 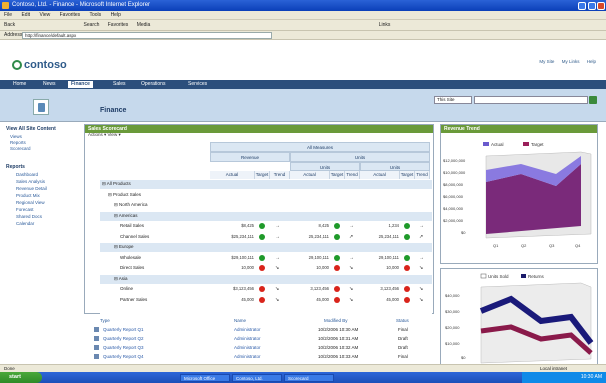 What do you see at coordinates (119, 84) in the screenshot?
I see `tab-sales: Sales` at bounding box center [119, 84].